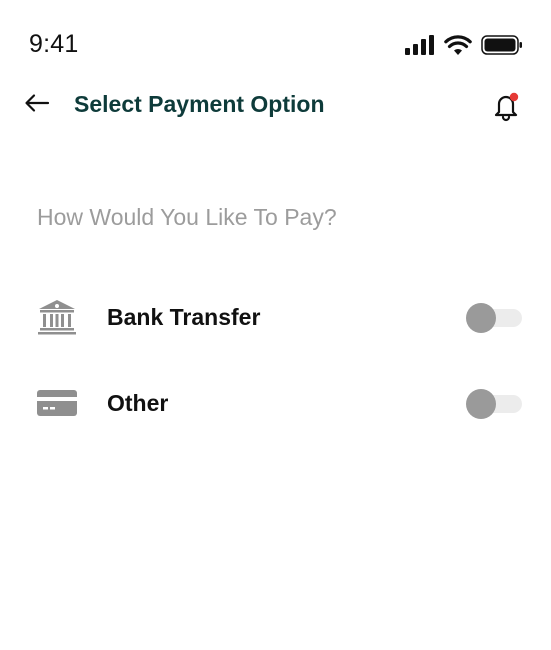 The height and width of the screenshot is (650, 551). I want to click on other-toggle, so click(495, 403).